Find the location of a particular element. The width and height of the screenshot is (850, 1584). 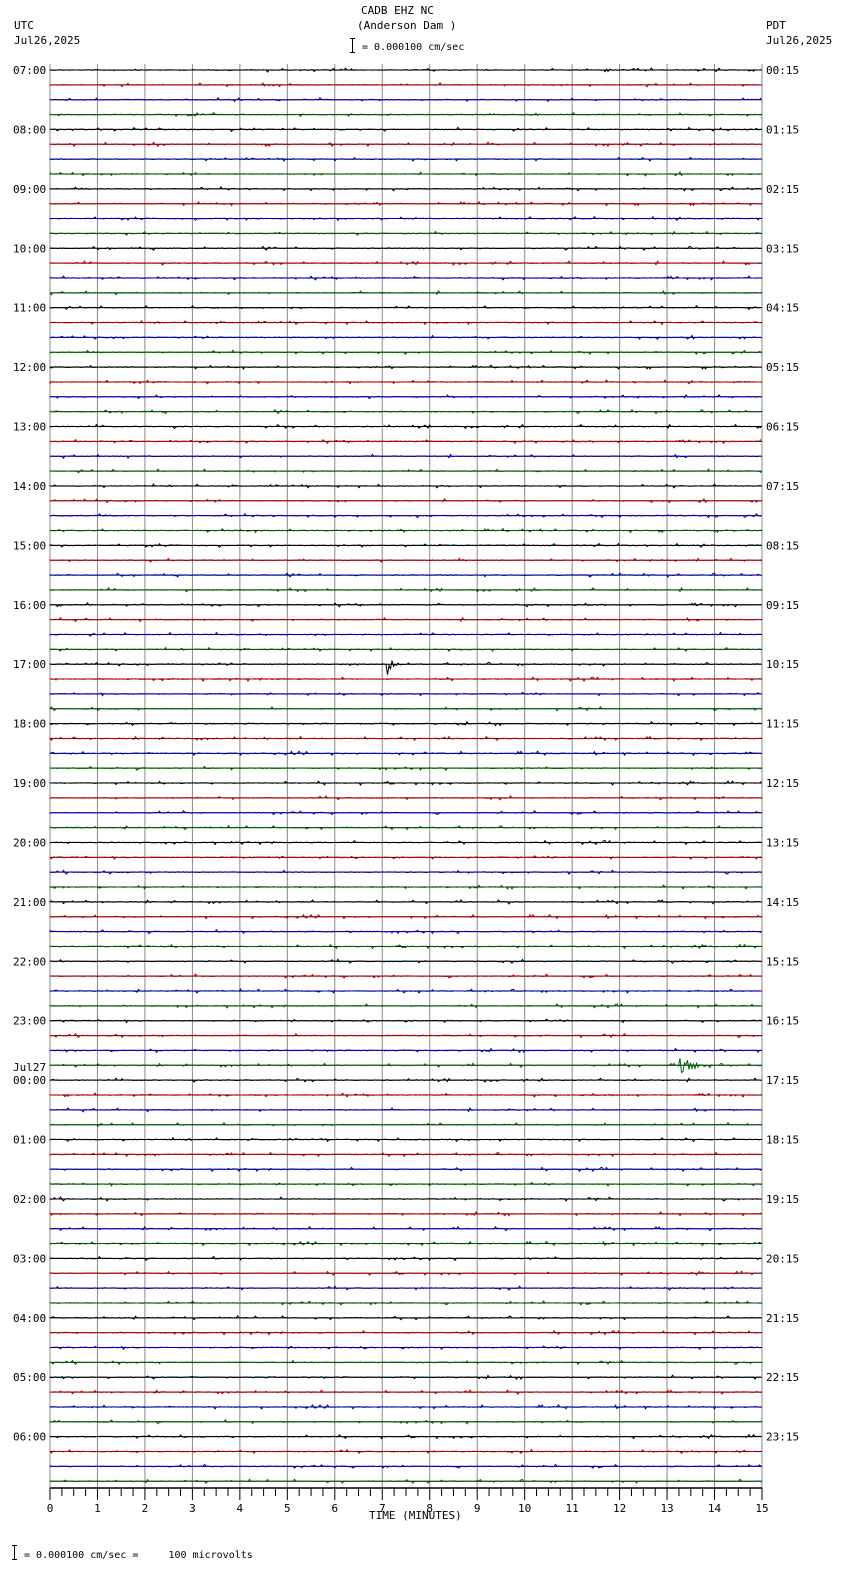

utc-hour-label: 12:00 is located at coordinates (29, 367).